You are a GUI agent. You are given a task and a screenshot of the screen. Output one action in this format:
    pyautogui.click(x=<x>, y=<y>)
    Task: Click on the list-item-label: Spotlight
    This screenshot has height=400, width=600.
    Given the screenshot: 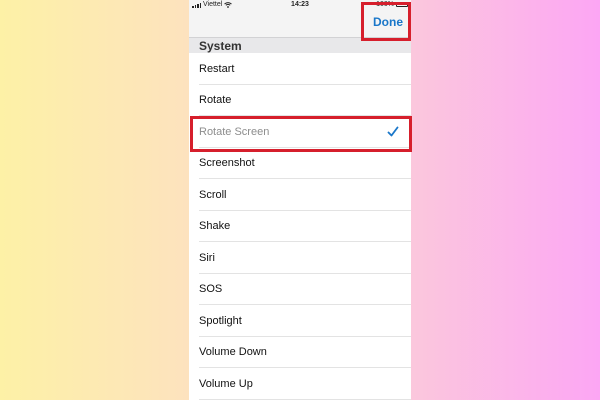 What is the action you would take?
    pyautogui.click(x=220, y=320)
    